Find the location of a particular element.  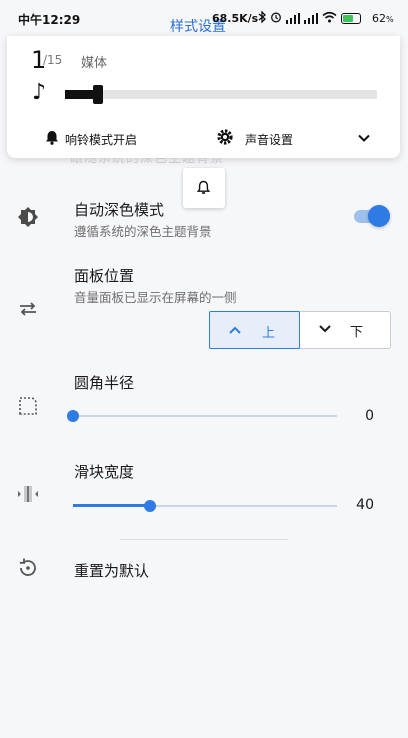

status-icons is located at coordinates (309, 18).